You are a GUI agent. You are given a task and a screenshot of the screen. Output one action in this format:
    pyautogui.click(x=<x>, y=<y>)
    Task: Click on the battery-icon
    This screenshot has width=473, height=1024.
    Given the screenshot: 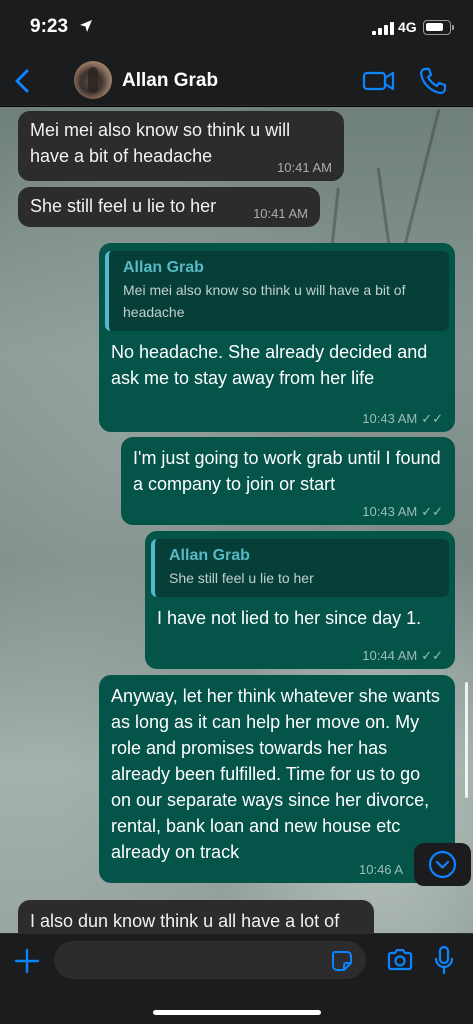 What is the action you would take?
    pyautogui.click(x=437, y=27)
    